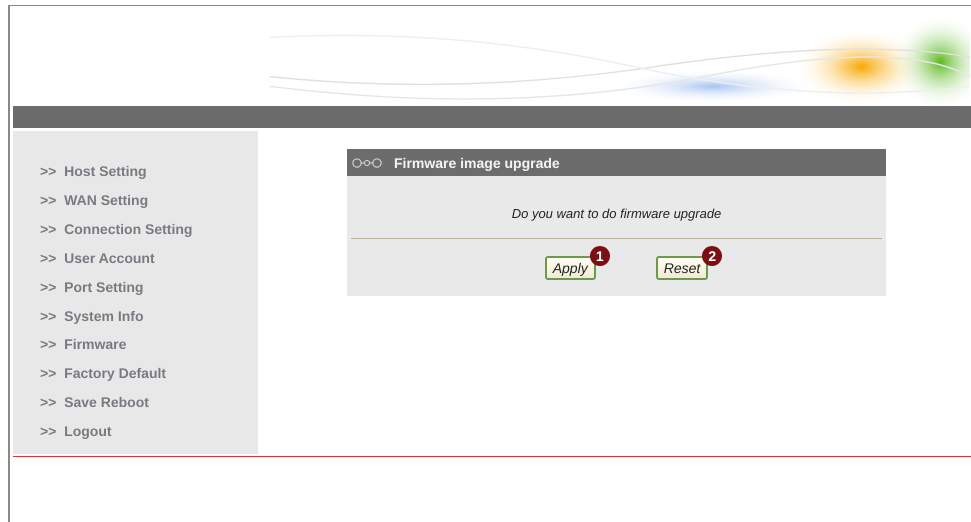 The height and width of the screenshot is (522, 971). Describe the element at coordinates (135, 175) in the screenshot. I see `sidebar-link: >> Host Setting` at that location.